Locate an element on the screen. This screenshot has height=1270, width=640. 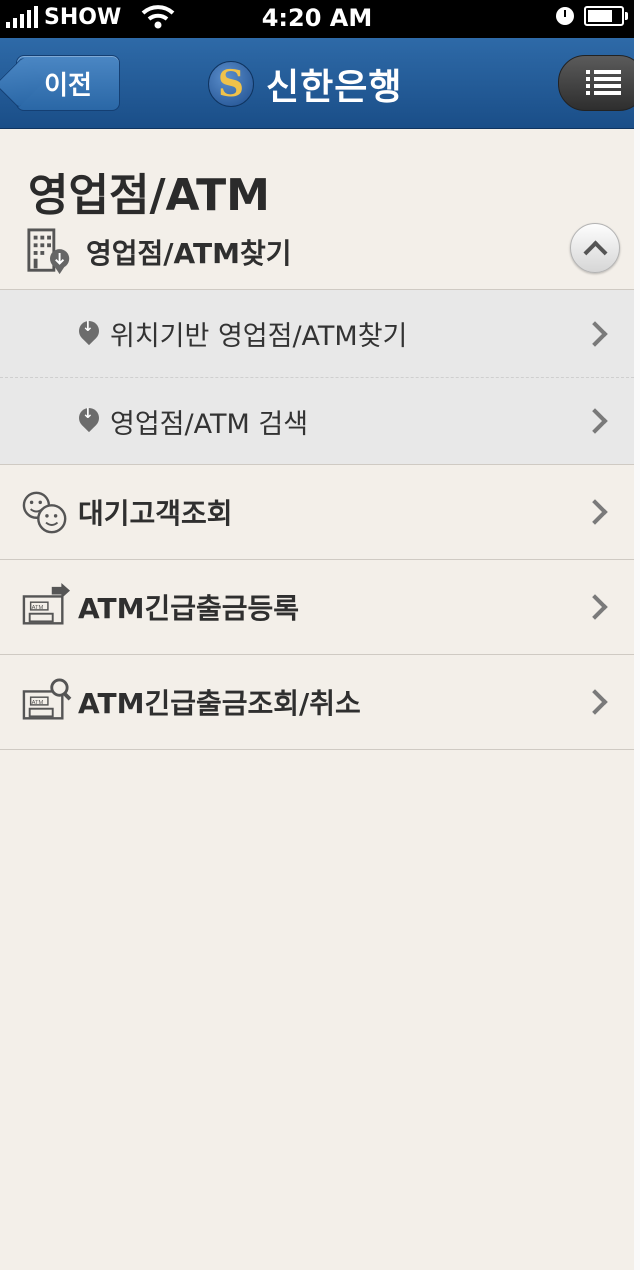
back-button: 이전 is located at coordinates (68, 83).